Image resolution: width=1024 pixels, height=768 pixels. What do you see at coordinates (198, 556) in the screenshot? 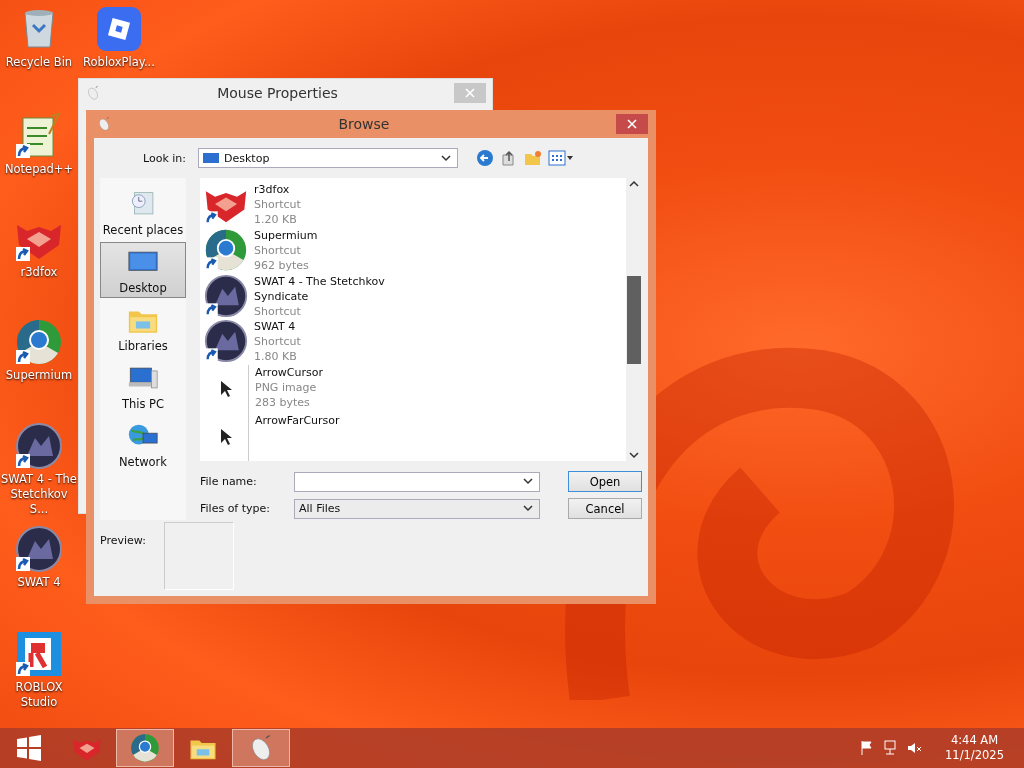
I see `preview-box` at bounding box center [198, 556].